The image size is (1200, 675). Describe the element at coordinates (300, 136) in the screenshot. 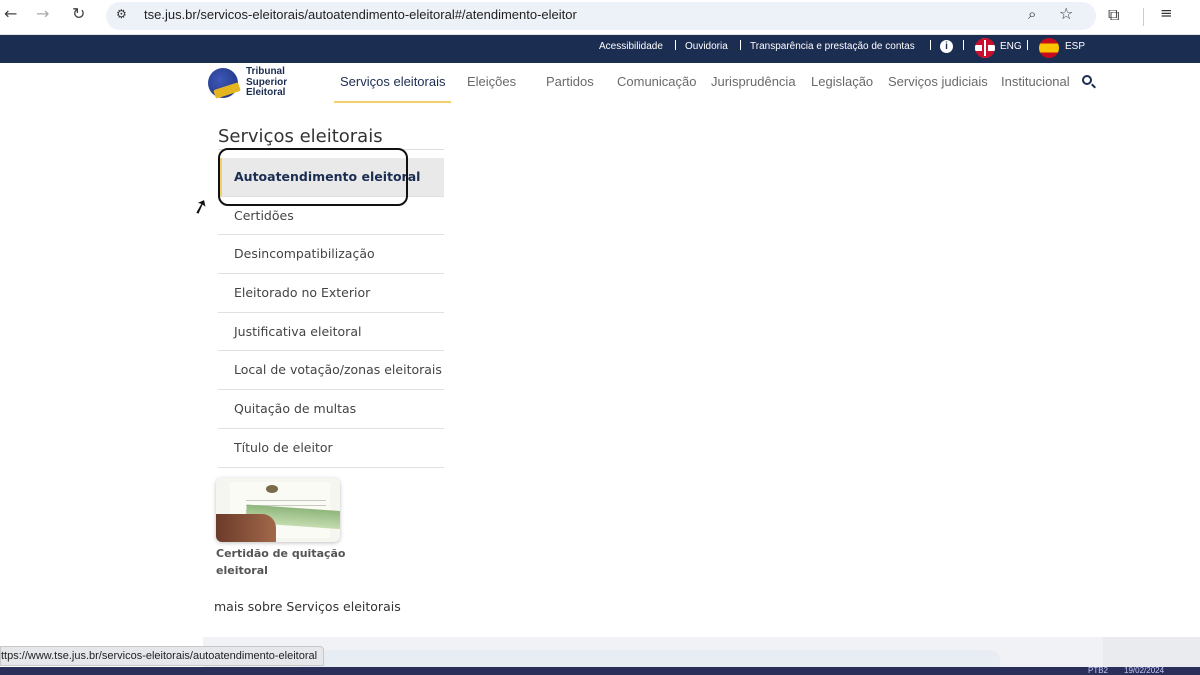

I see `sidemenu-title: Serviços eleitorais` at that location.